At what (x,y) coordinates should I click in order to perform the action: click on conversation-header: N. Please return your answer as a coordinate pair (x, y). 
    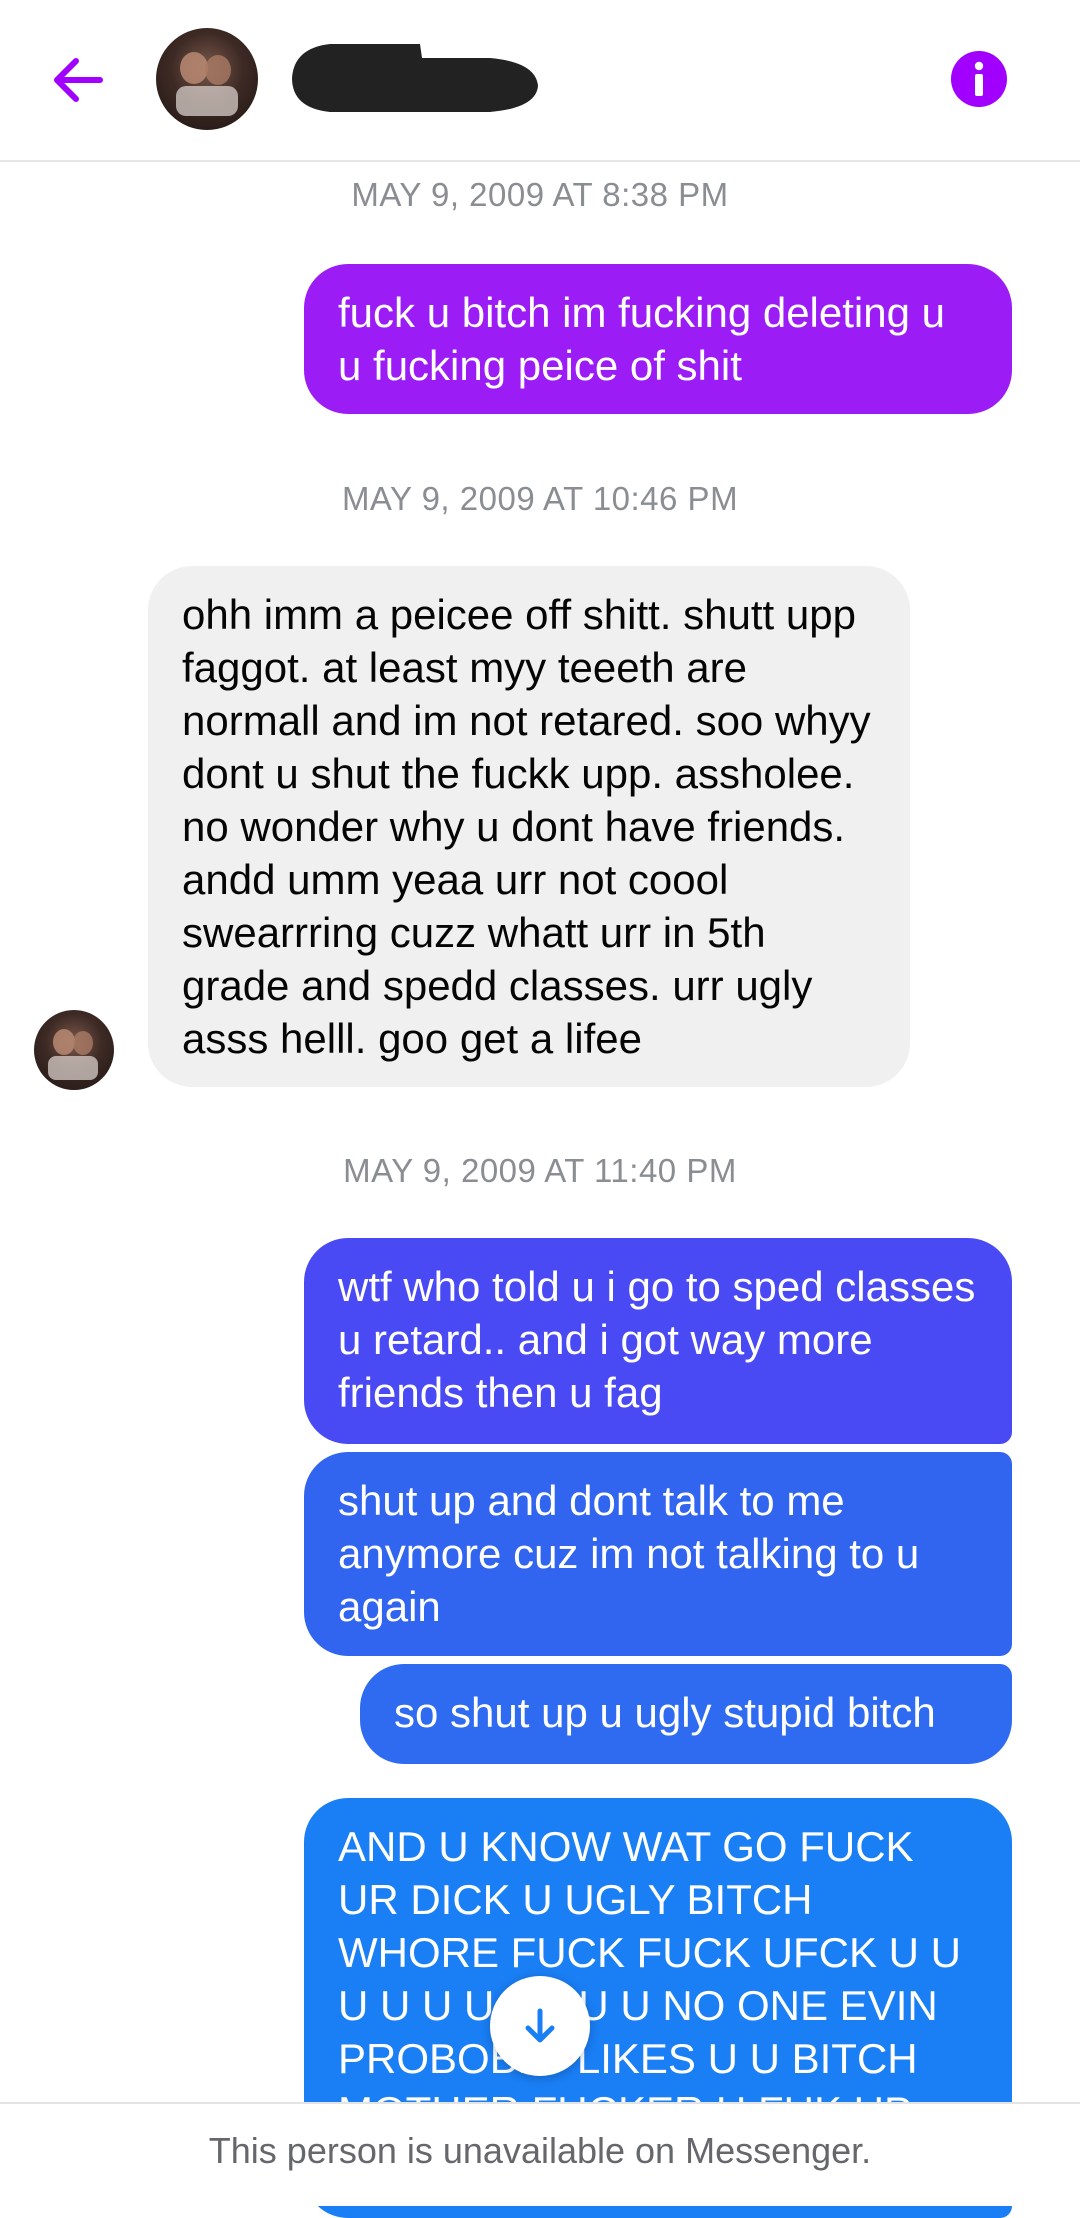
    Looking at the image, I should click on (540, 81).